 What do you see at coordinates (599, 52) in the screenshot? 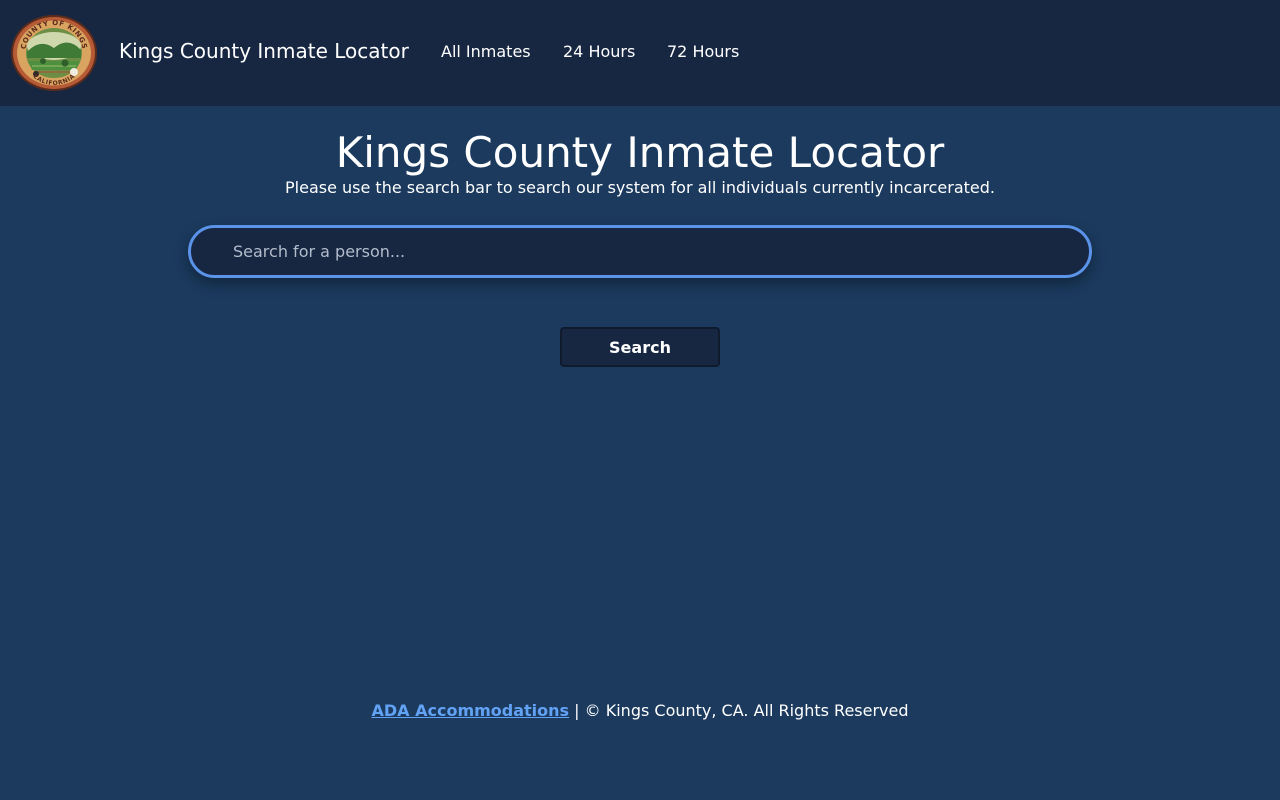
I see `nav-link-24-hours: 24 Hours` at bounding box center [599, 52].